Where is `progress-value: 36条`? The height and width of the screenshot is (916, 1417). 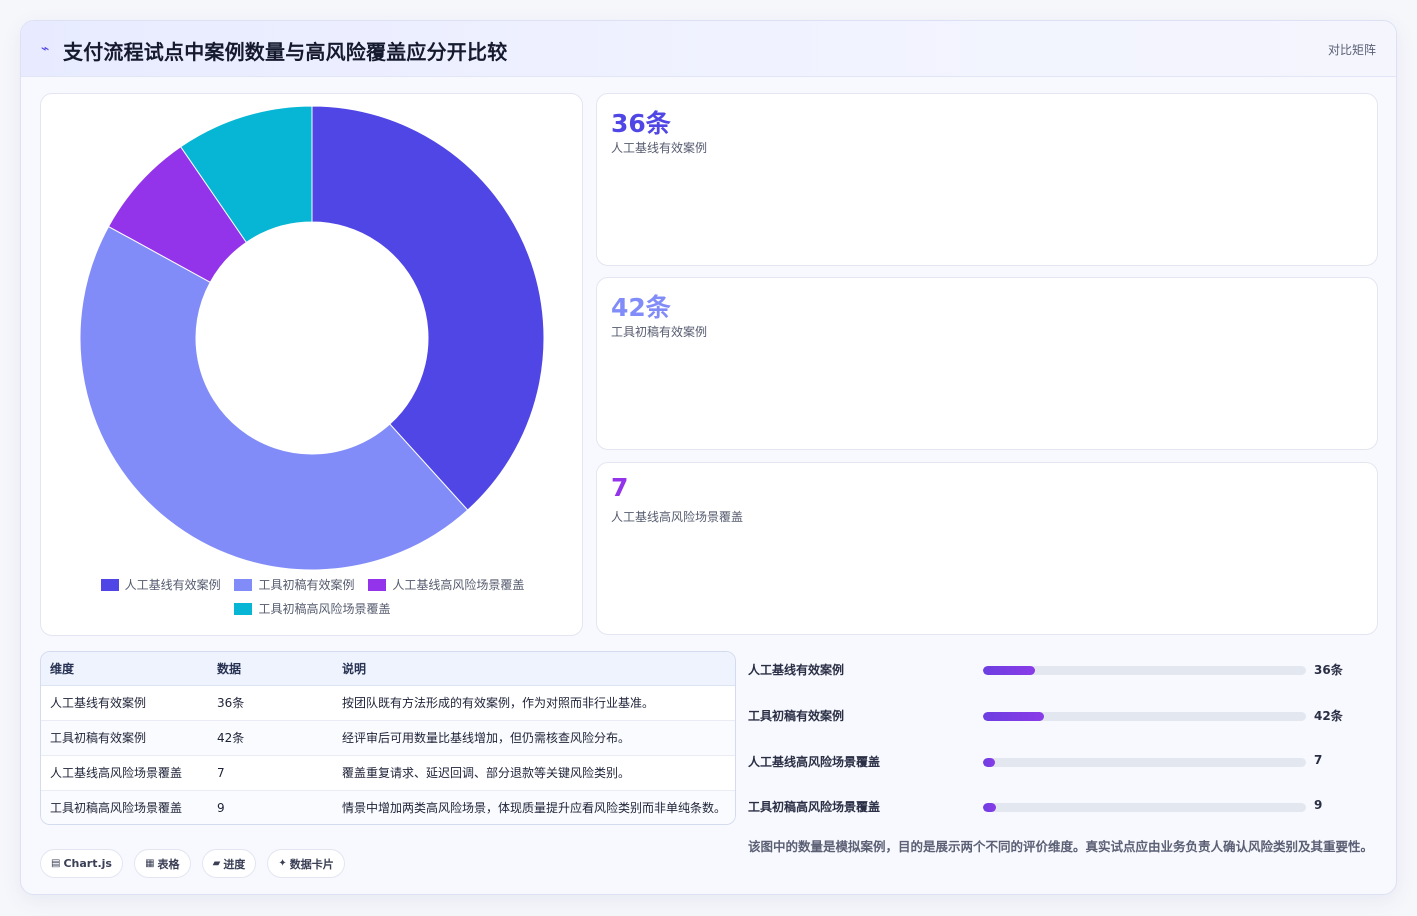
progress-value: 36条 is located at coordinates (1328, 670).